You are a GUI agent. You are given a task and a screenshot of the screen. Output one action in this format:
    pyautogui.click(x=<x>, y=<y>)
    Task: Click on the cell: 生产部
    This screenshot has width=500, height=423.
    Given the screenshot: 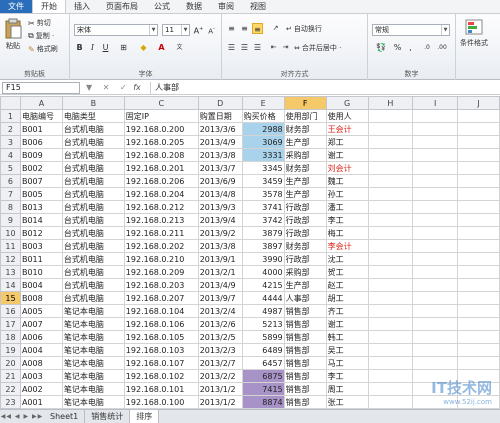 What is the action you would take?
    pyautogui.click(x=305, y=181)
    